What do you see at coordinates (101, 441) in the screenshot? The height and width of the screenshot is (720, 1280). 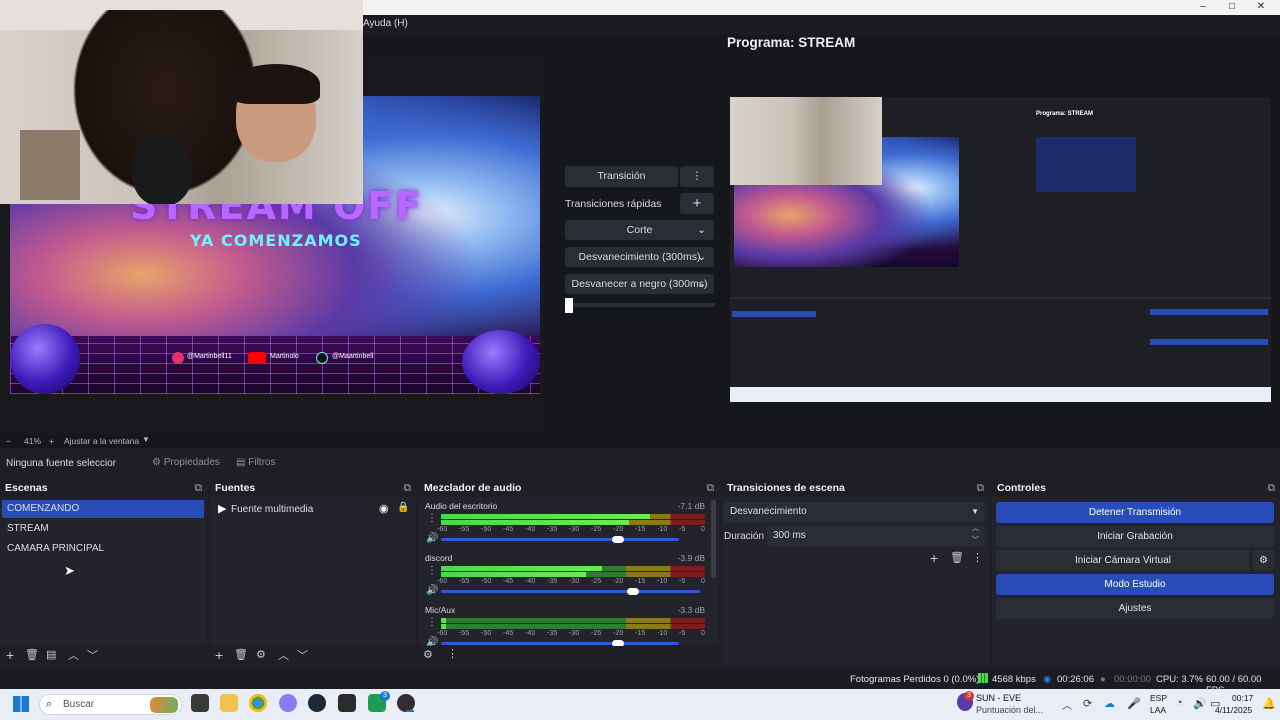 I see `fit-to-window: Ajustar a la ventana` at bounding box center [101, 441].